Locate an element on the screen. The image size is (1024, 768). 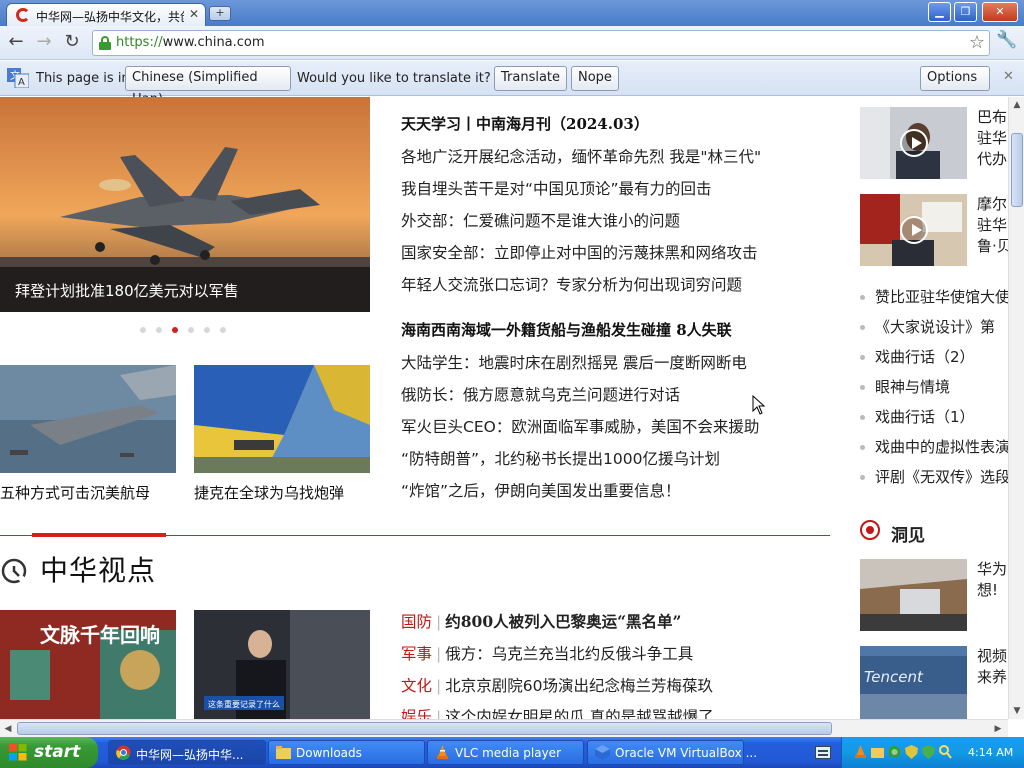
maximize-button: ❐ is located at coordinates (965, 12).